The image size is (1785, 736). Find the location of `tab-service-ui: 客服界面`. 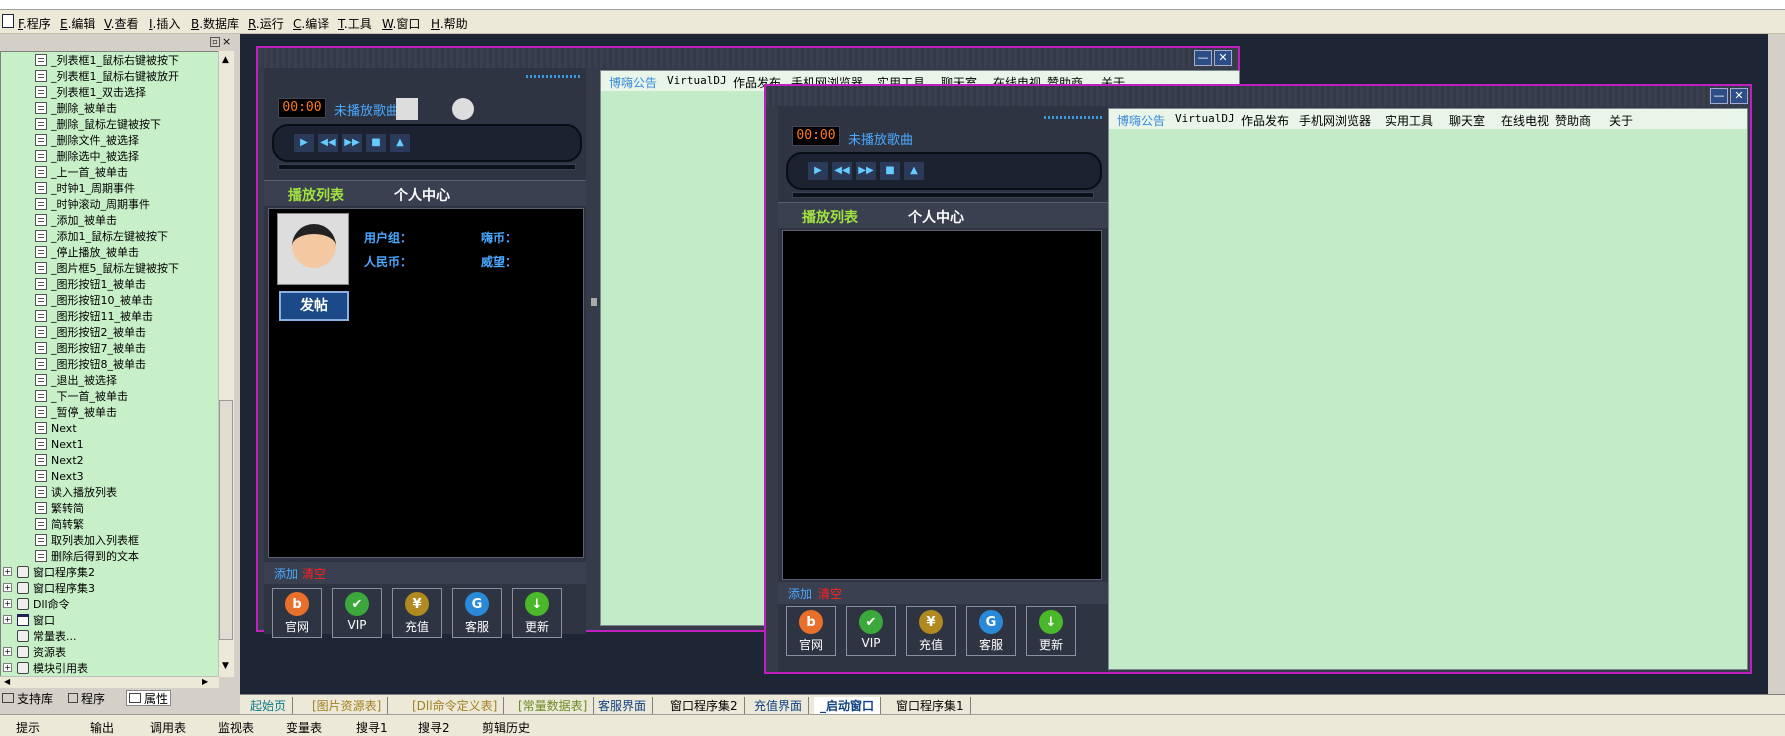

tab-service-ui: 客服界面 is located at coordinates (623, 705).